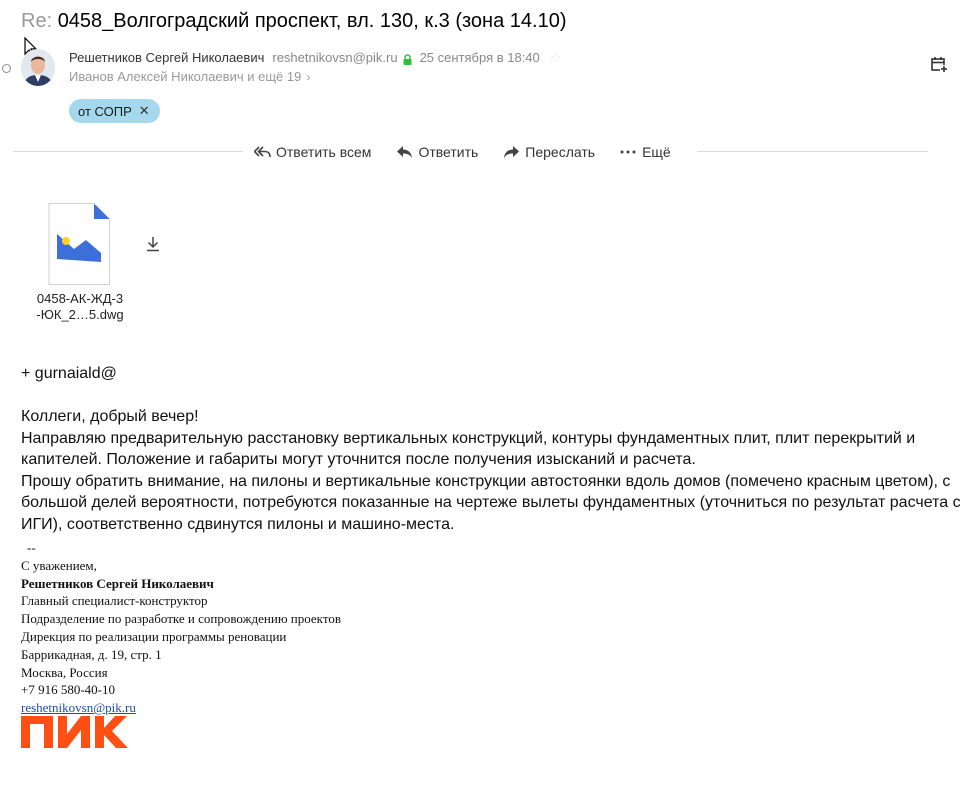  I want to click on reply-icon, so click(405, 151).